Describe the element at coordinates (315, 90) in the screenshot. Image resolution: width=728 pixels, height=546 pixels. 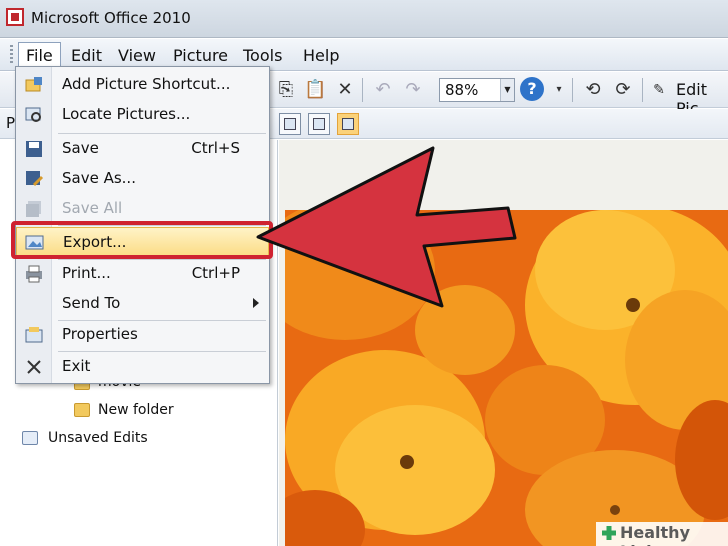
I see `paste-icon: 📋` at that location.